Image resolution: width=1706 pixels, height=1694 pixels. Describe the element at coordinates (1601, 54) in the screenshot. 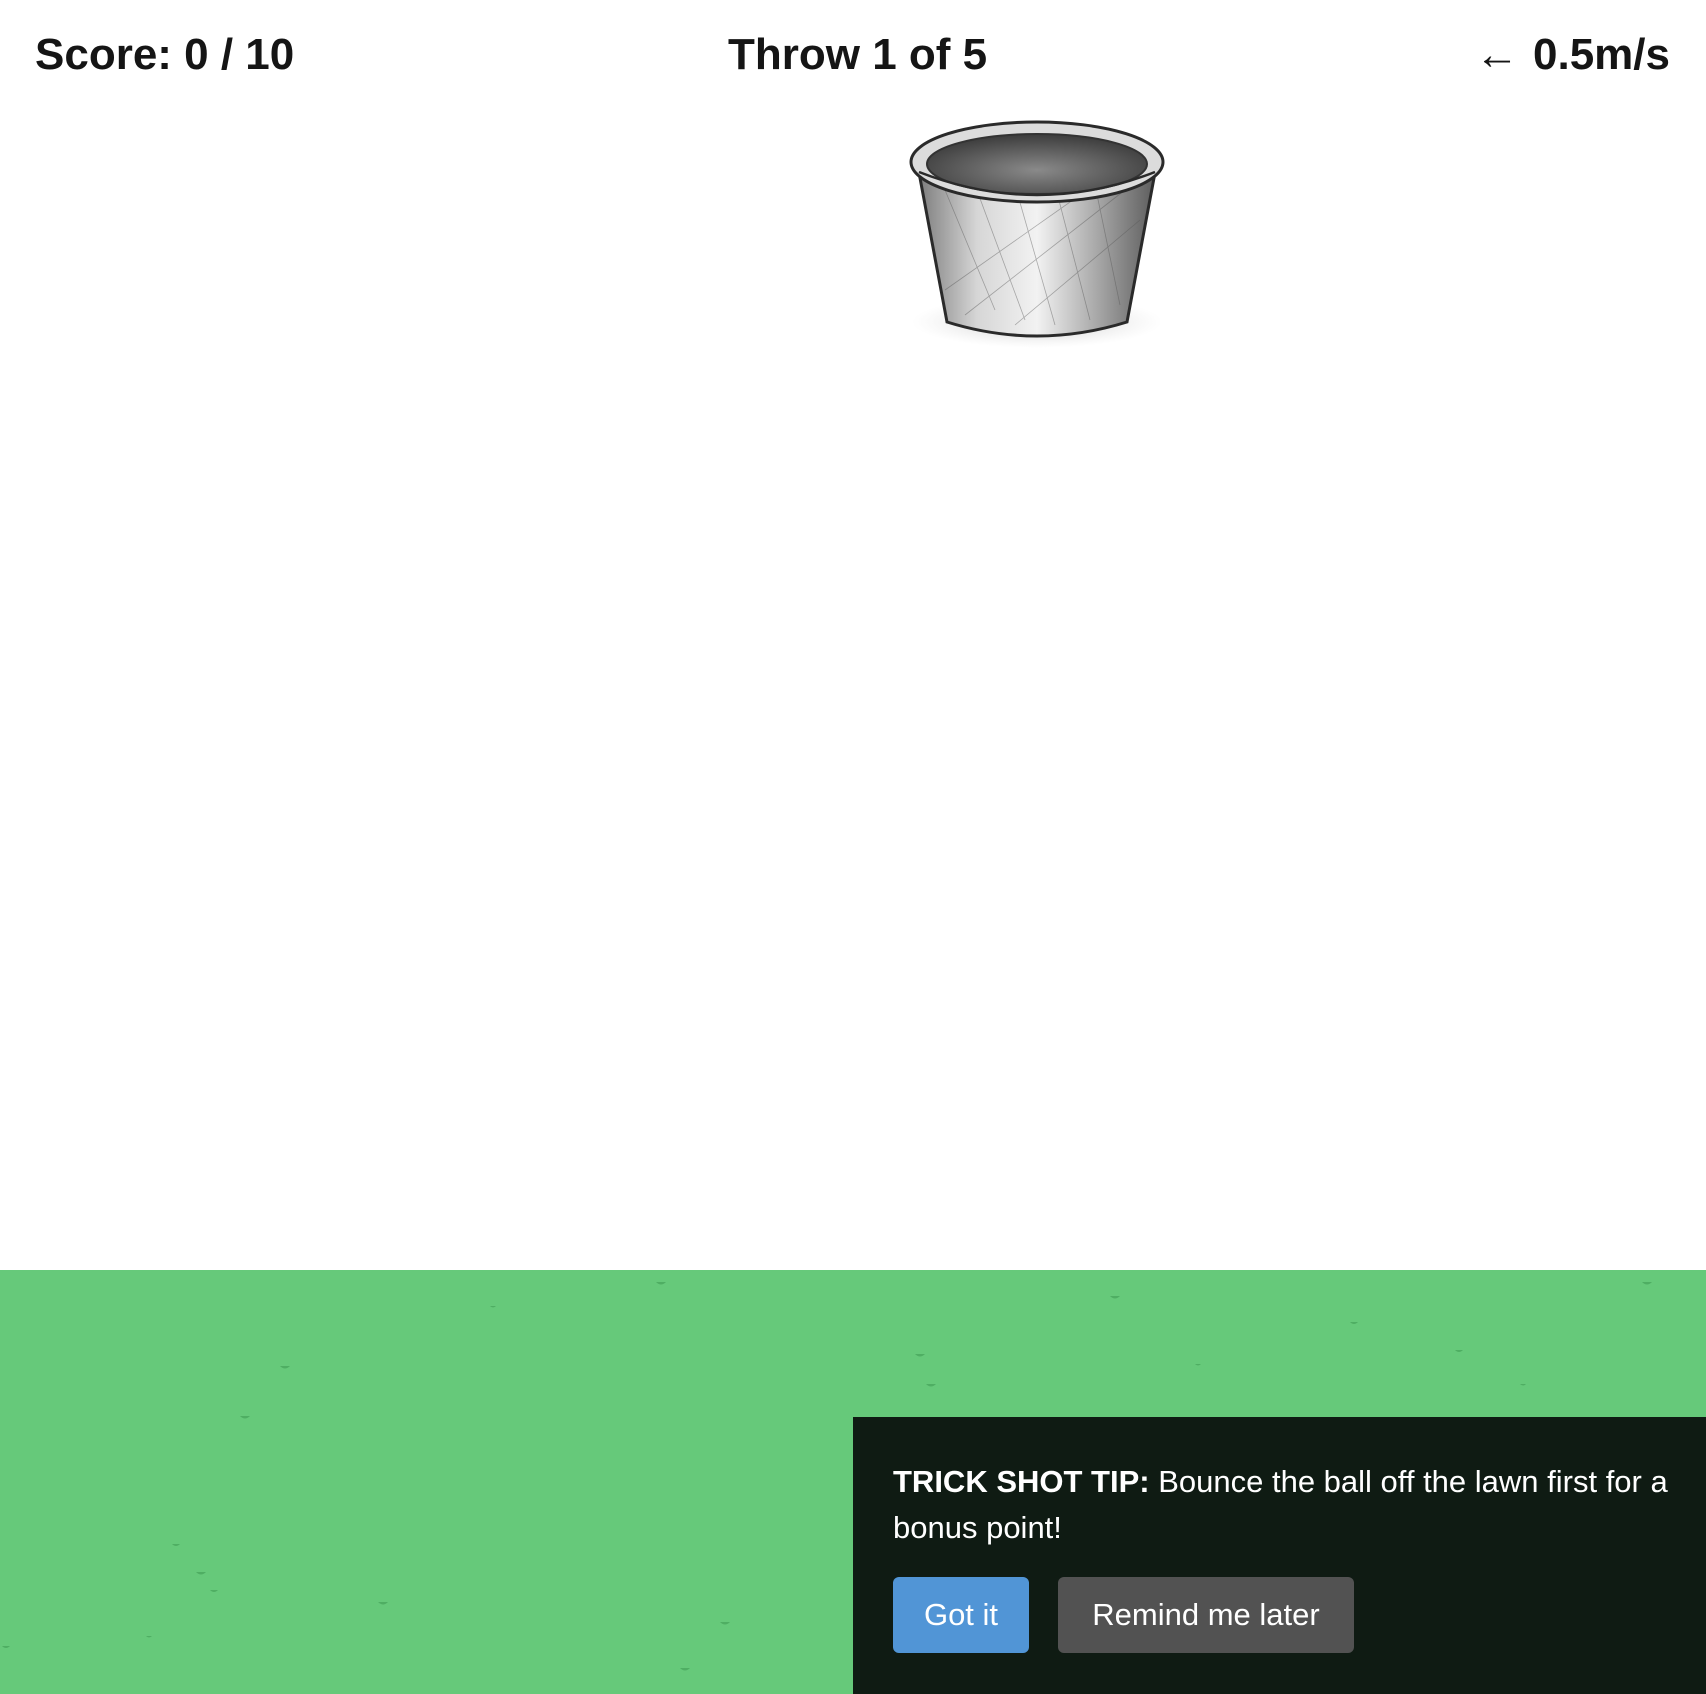

I see `wind-speed: 0.5m/s` at that location.